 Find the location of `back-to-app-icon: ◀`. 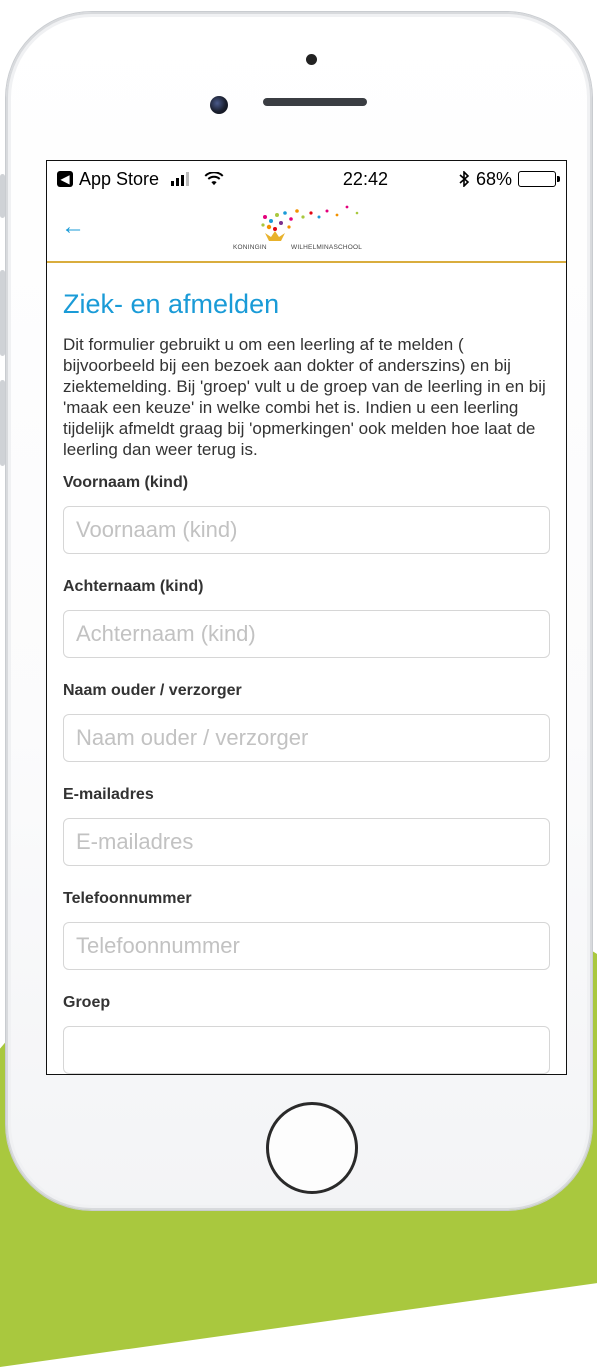

back-to-app-icon: ◀ is located at coordinates (65, 179).